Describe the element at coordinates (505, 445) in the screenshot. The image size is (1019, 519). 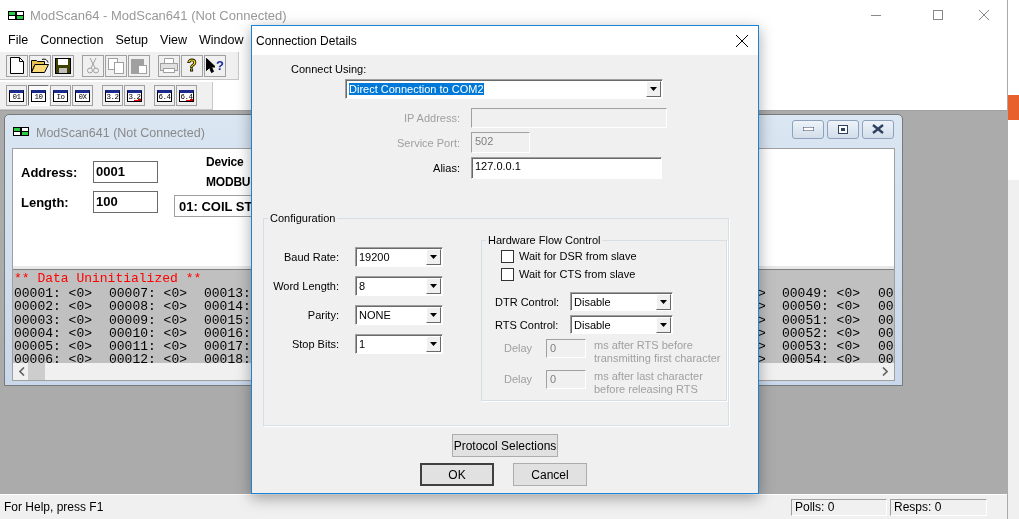
I see `dialog-button: Protocol Selections` at that location.